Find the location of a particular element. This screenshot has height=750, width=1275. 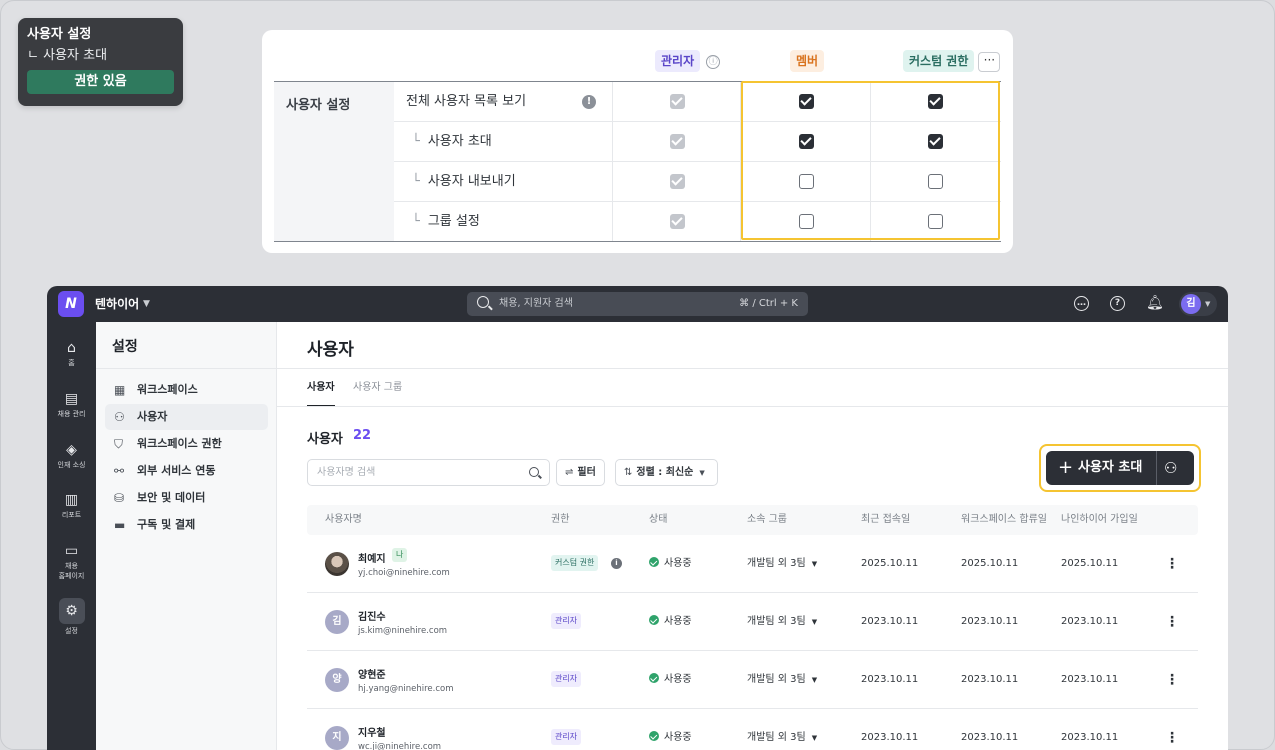

role-badge: 커스텀 권한 is located at coordinates (575, 563).